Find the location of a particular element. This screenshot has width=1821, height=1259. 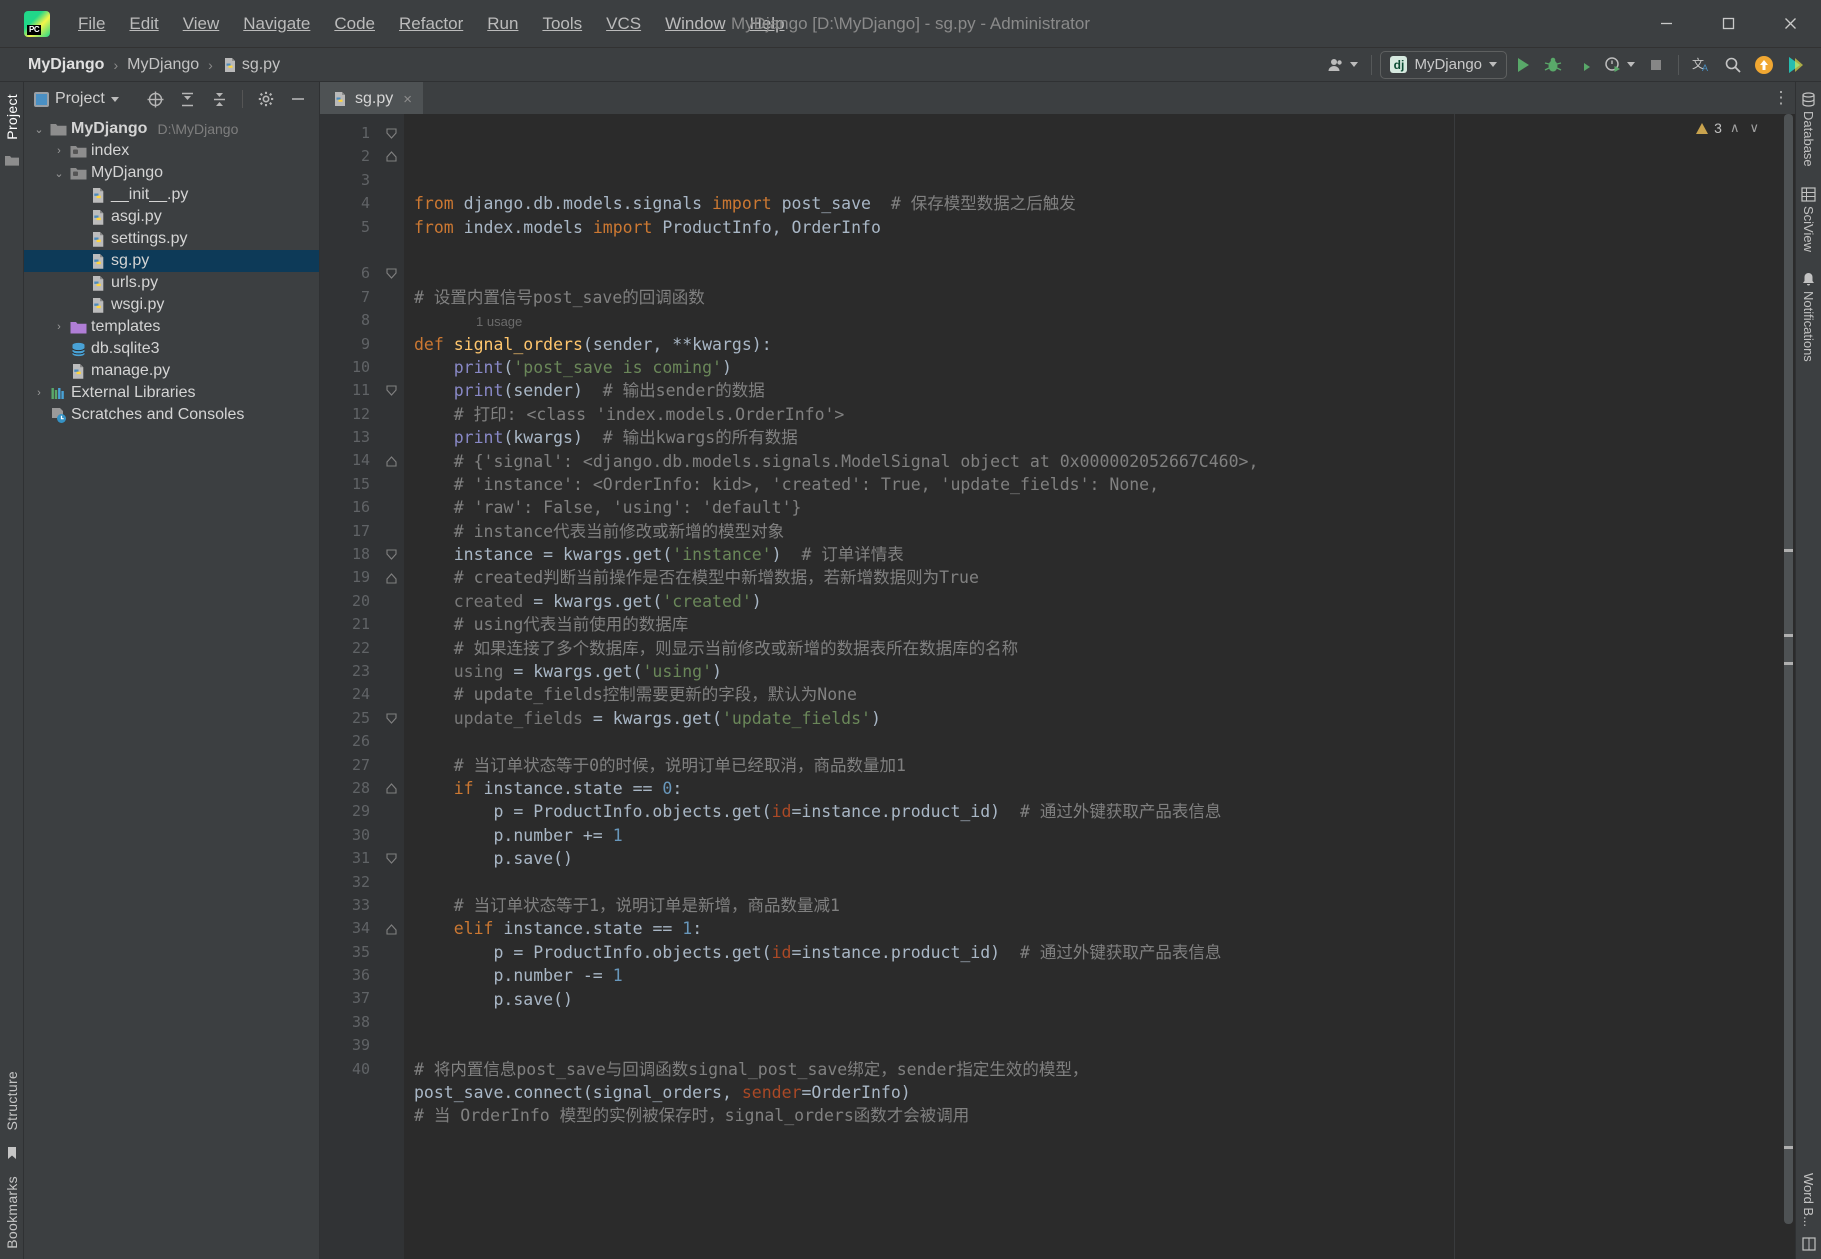

menu-view: View is located at coordinates (201, 24).